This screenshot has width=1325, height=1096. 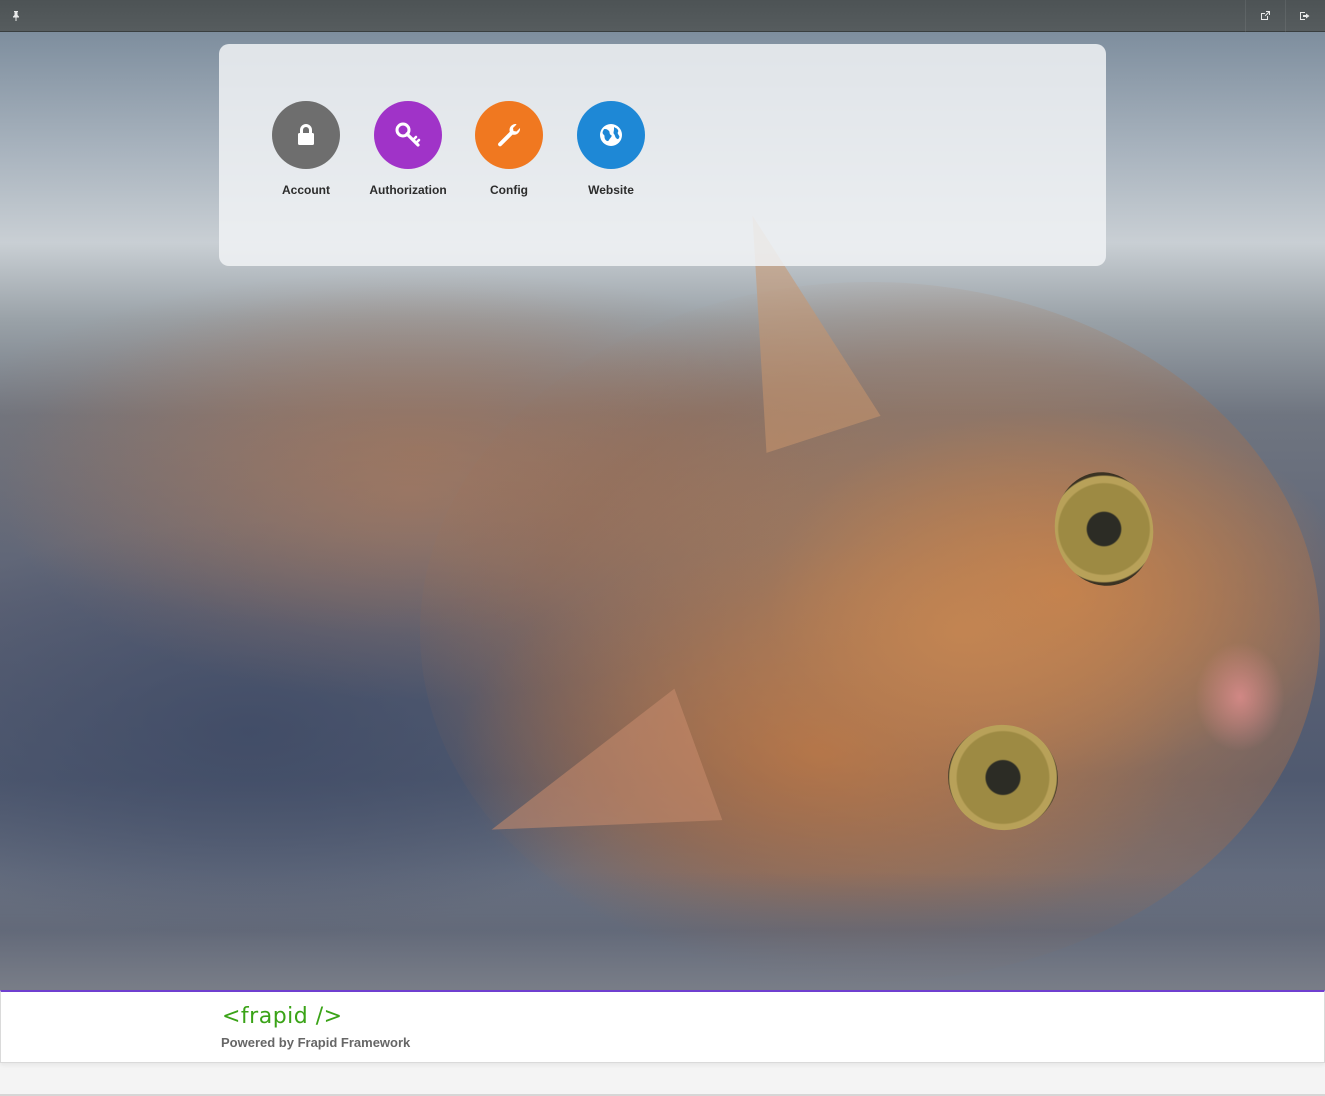 I want to click on external-link-icon, so click(x=1265, y=16).